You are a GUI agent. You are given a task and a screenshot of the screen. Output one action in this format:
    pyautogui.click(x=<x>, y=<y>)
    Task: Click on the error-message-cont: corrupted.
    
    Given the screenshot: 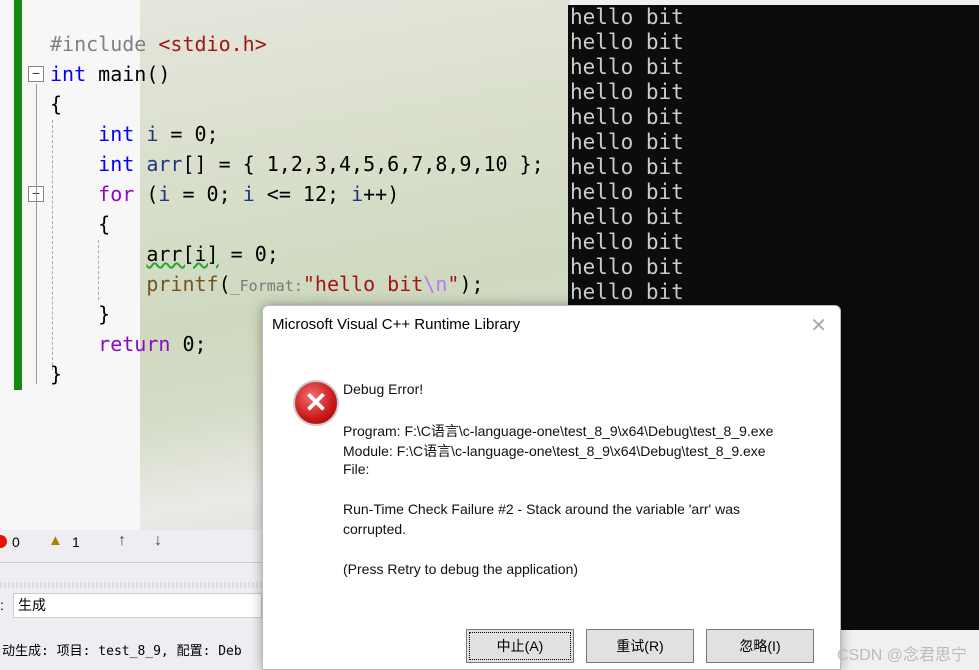 What is the action you would take?
    pyautogui.click(x=375, y=529)
    